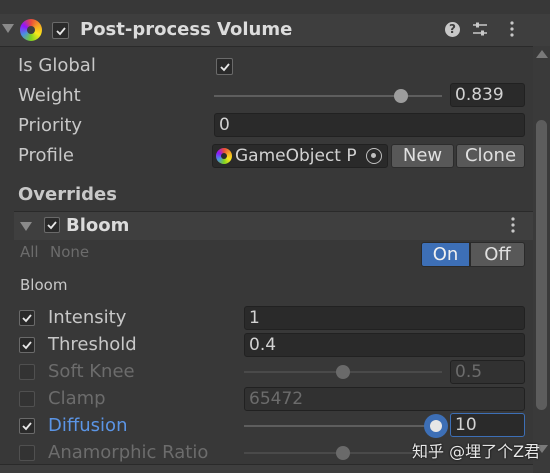  I want to click on object-picker-icon, so click(374, 156).